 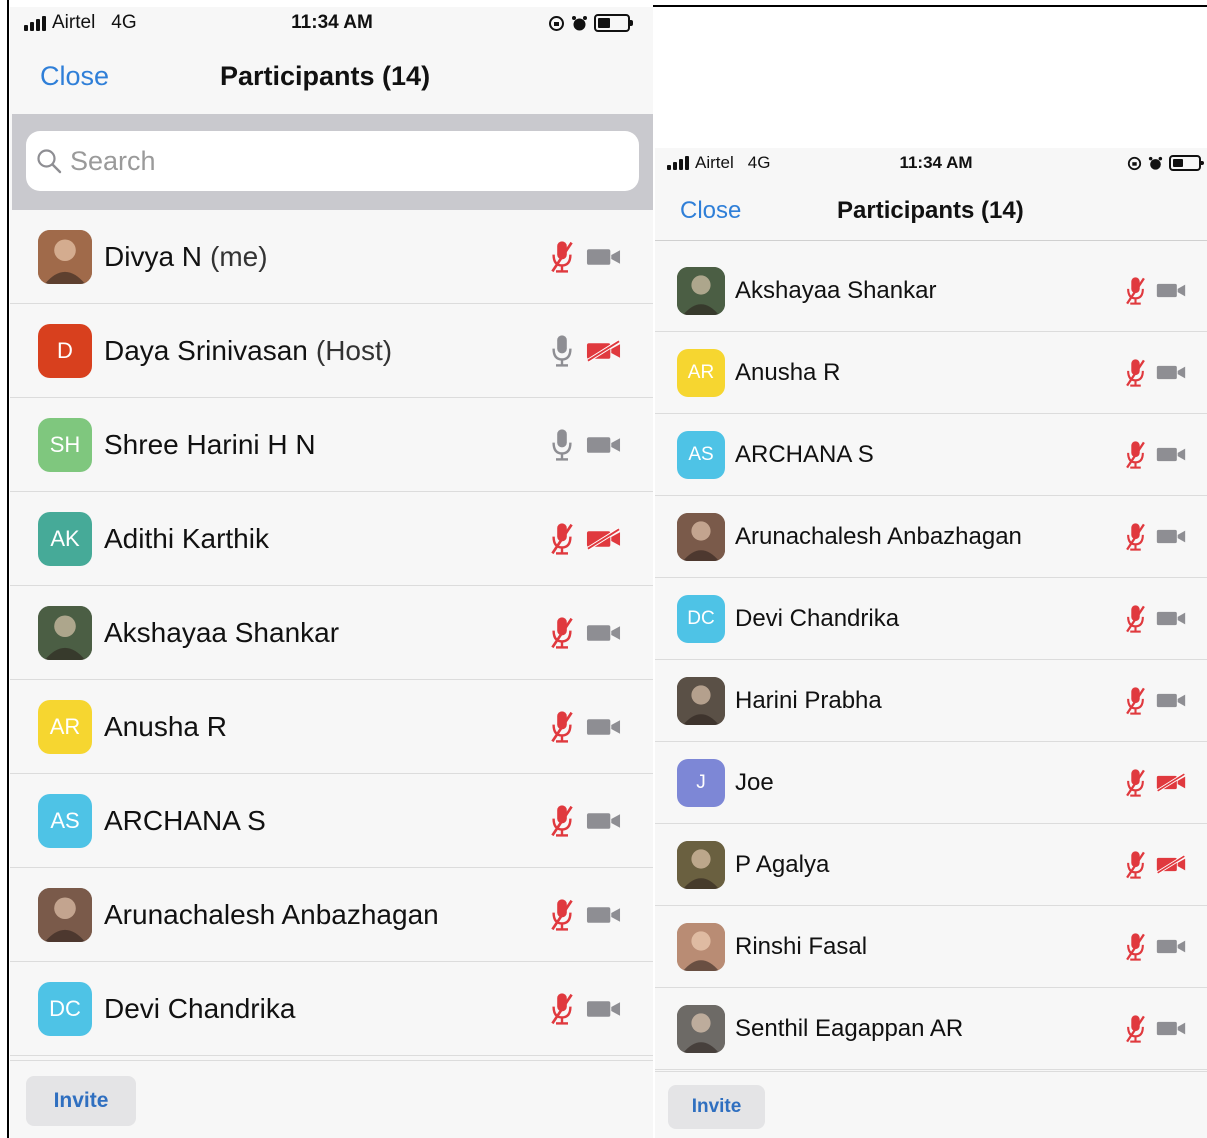 I want to click on participant-row: Rinshi Fasal, so click(x=931, y=947).